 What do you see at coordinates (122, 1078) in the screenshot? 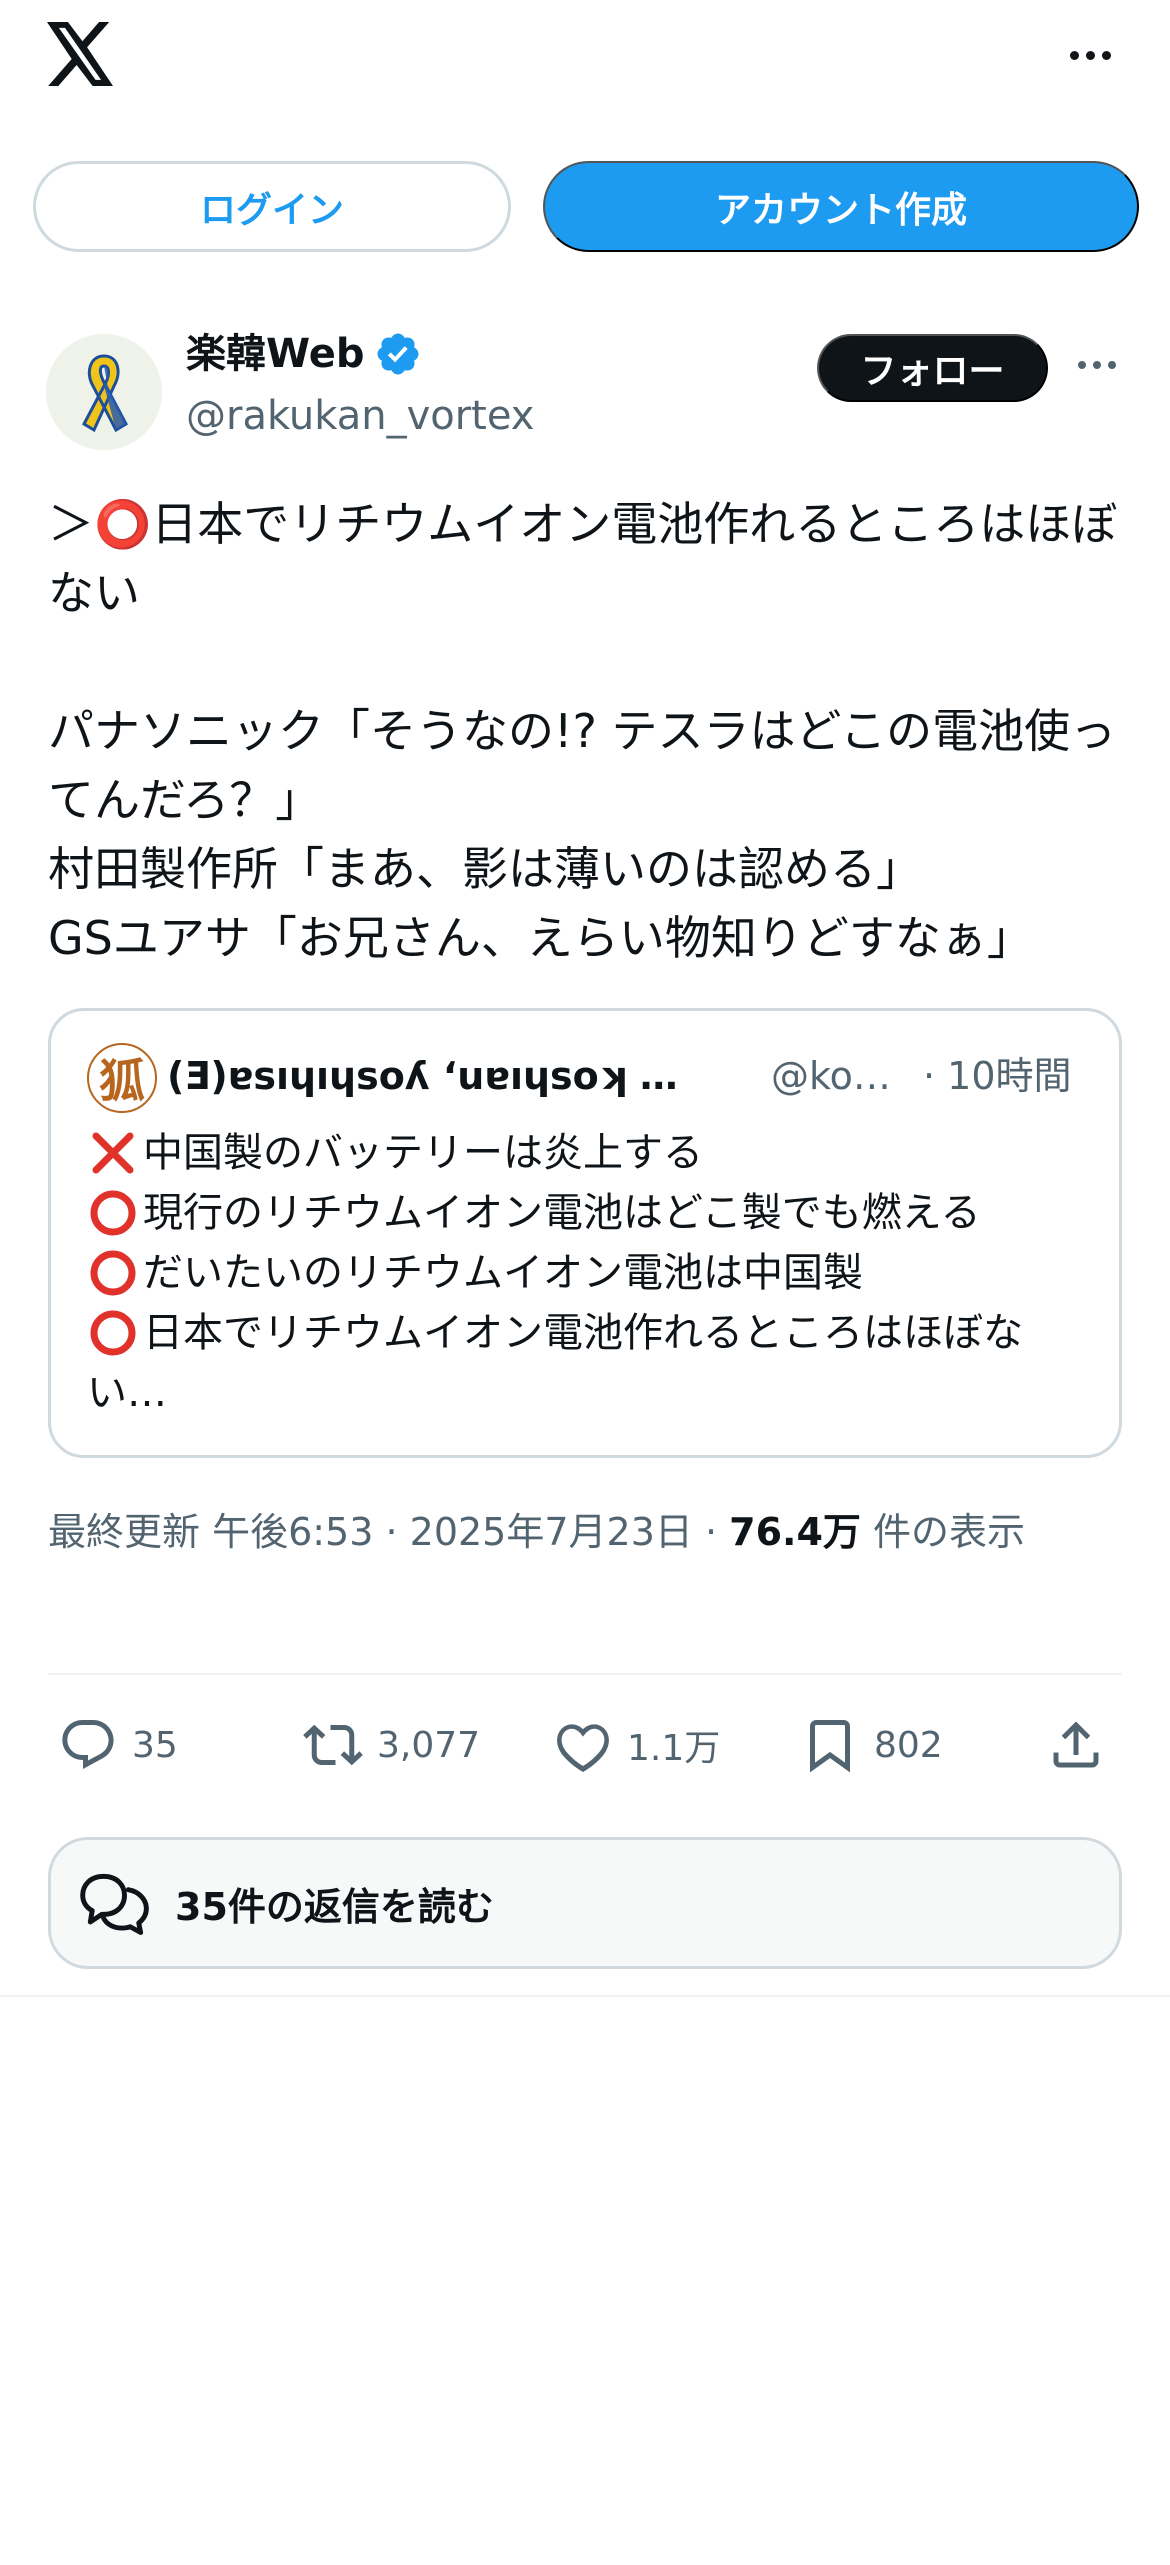
I see `quoted-avatar: 狐` at bounding box center [122, 1078].